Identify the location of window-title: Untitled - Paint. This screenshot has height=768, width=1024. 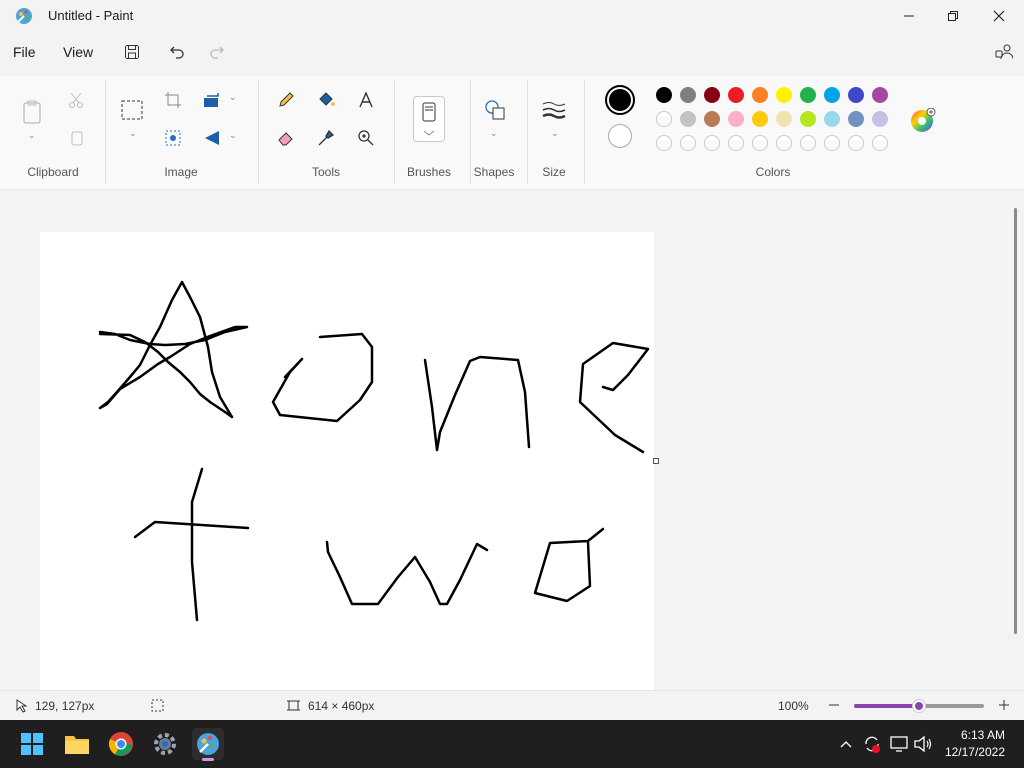
(91, 15).